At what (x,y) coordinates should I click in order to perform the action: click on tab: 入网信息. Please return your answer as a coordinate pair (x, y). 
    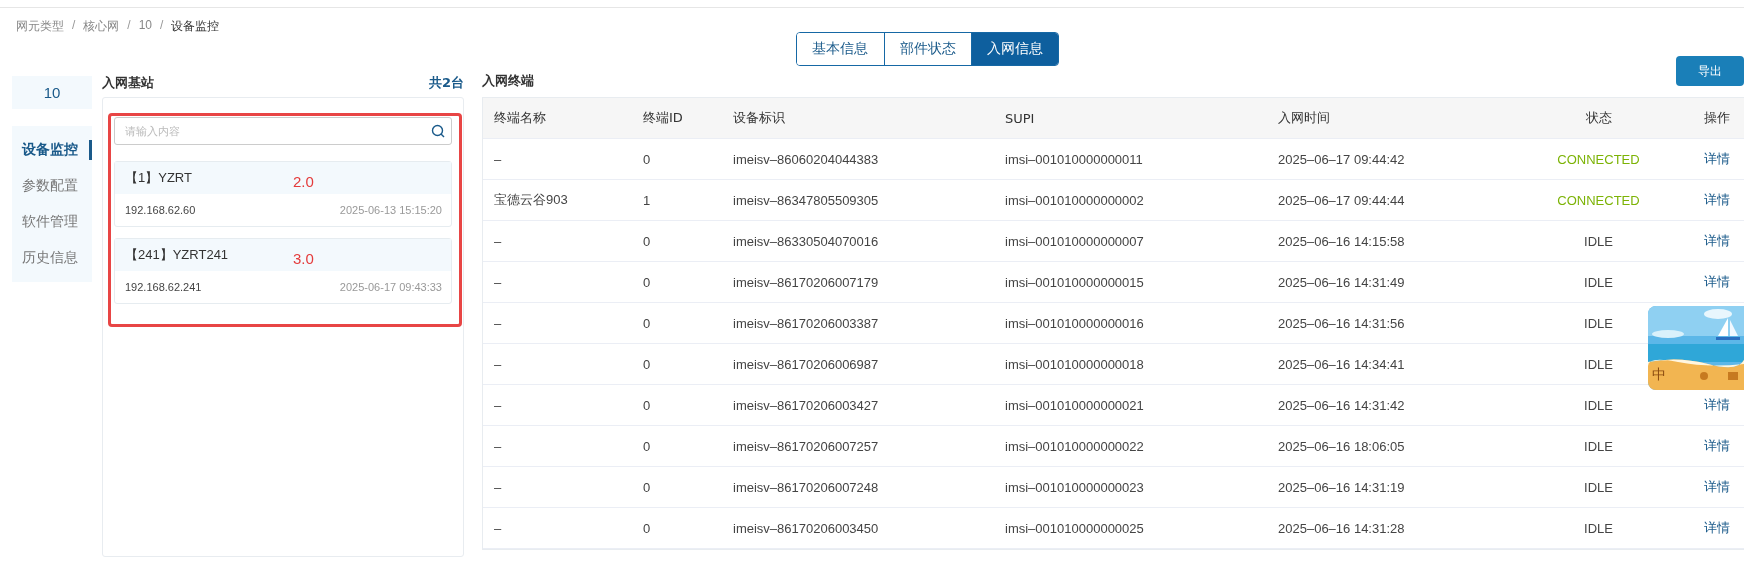
    Looking at the image, I should click on (1014, 49).